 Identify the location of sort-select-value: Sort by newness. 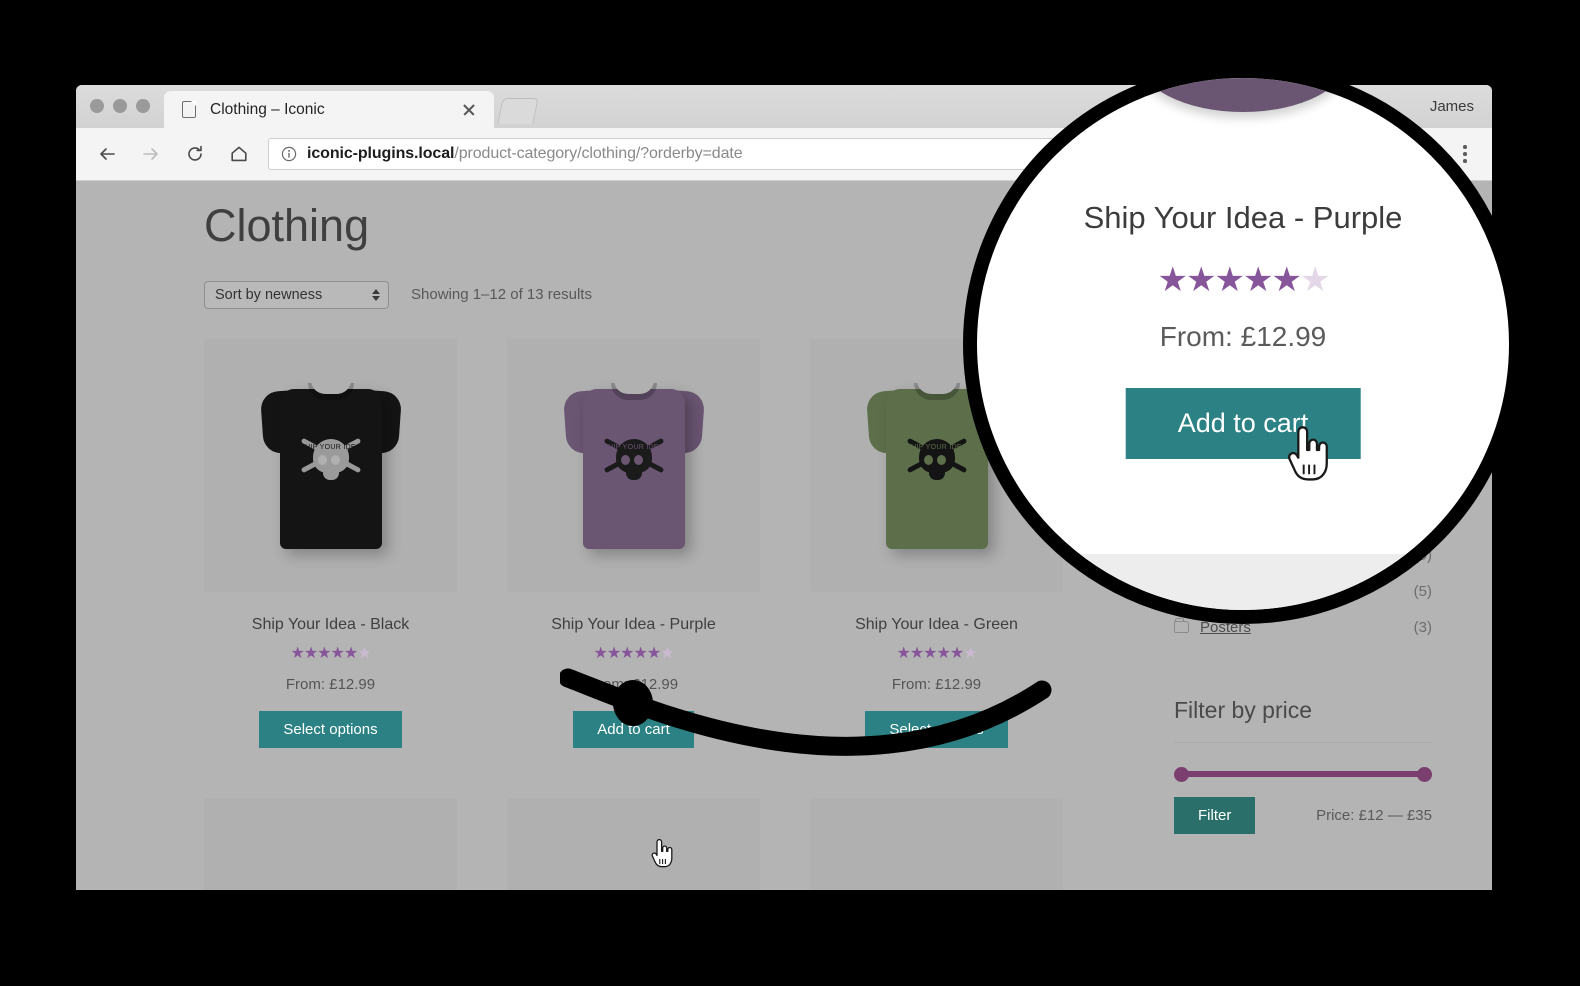
(269, 294).